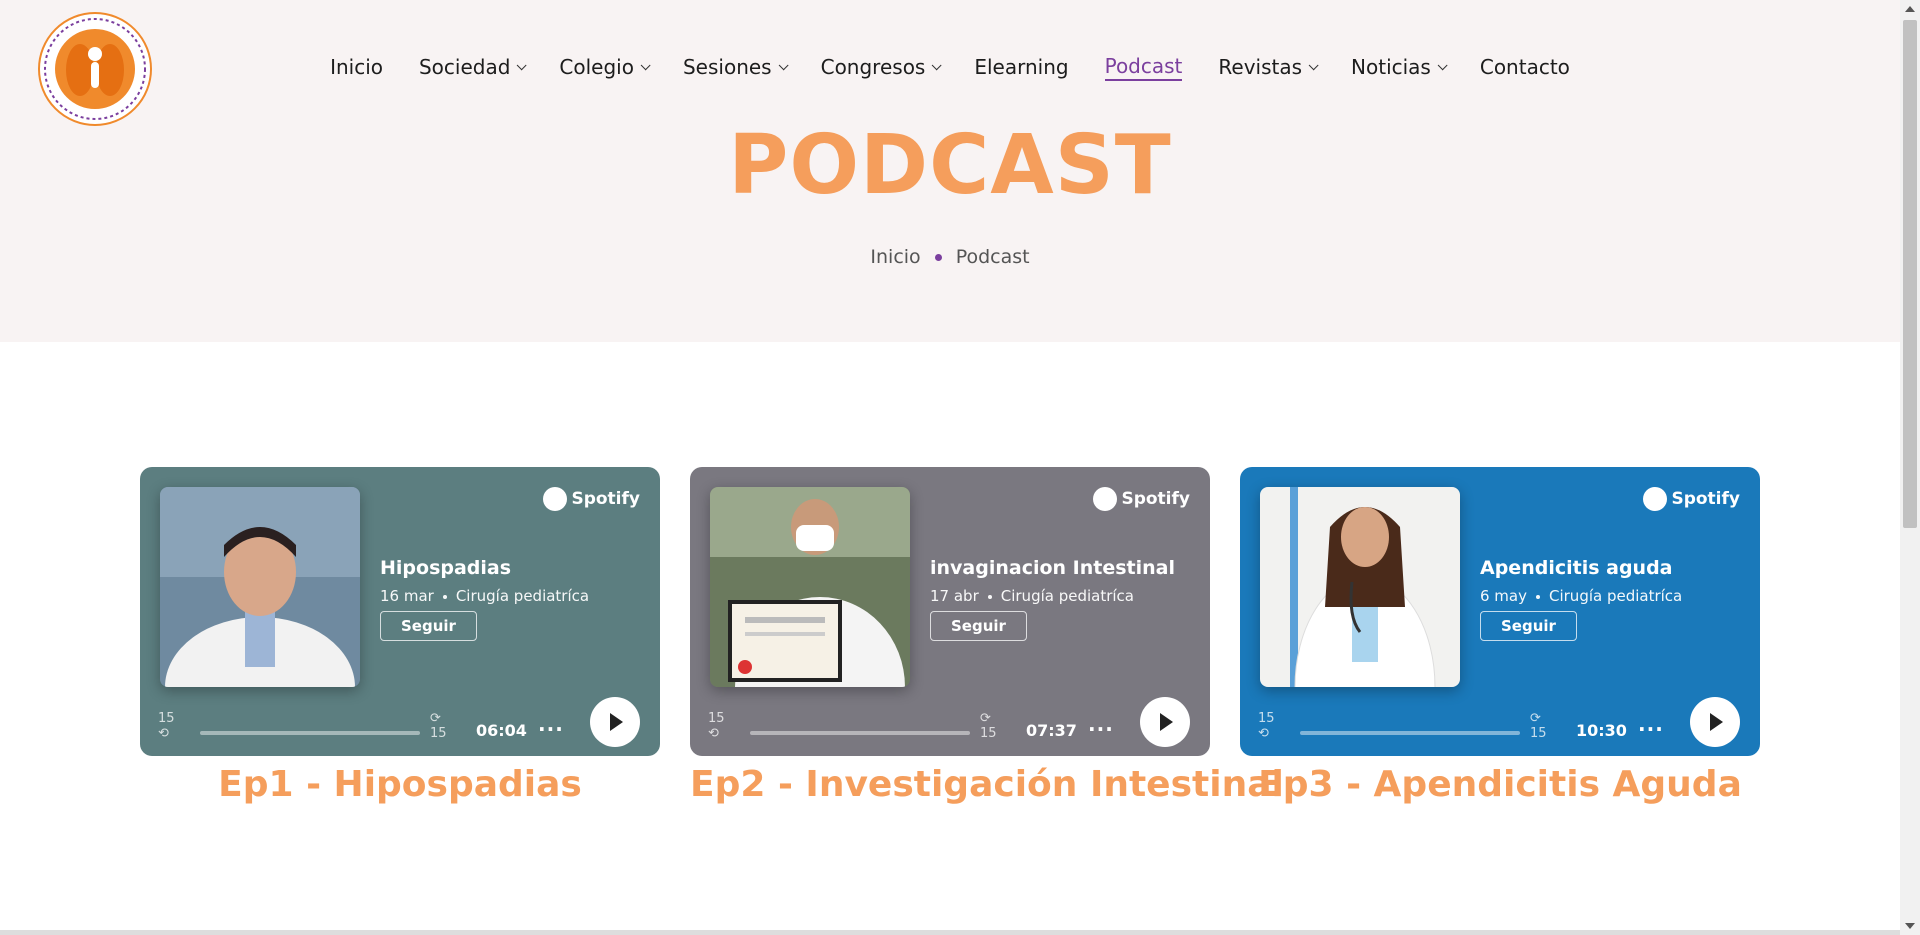 This screenshot has width=1920, height=935. I want to click on meta-separator, so click(1538, 596).